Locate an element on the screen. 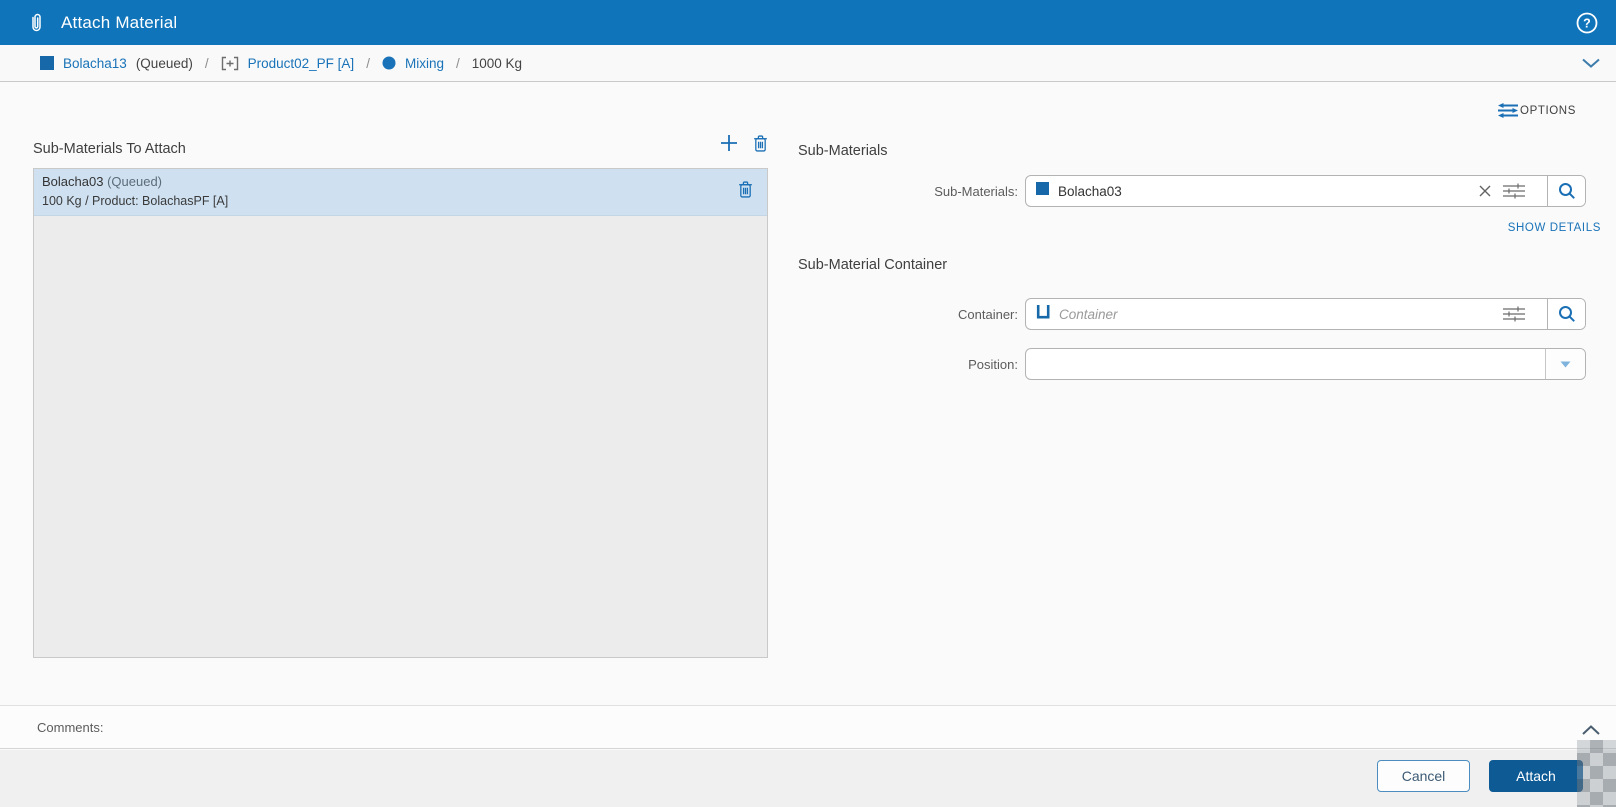  options-sliders-icon is located at coordinates (1508, 110).